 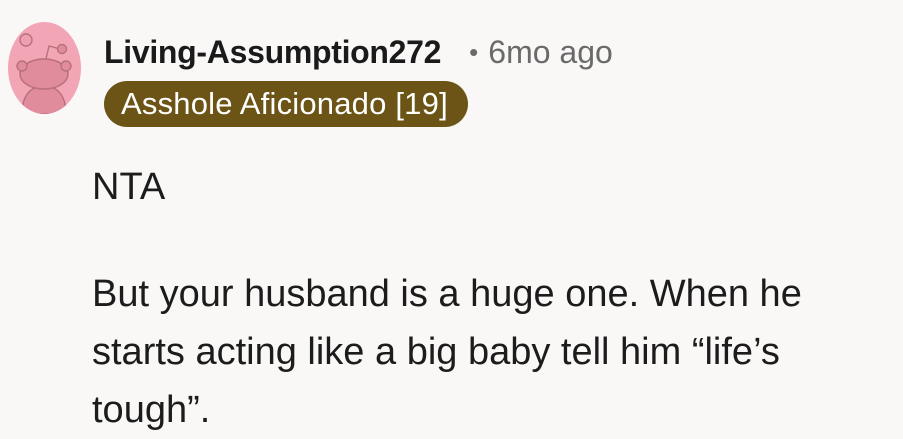 I want to click on author-username-link: Living-Assumption272, so click(x=272, y=52).